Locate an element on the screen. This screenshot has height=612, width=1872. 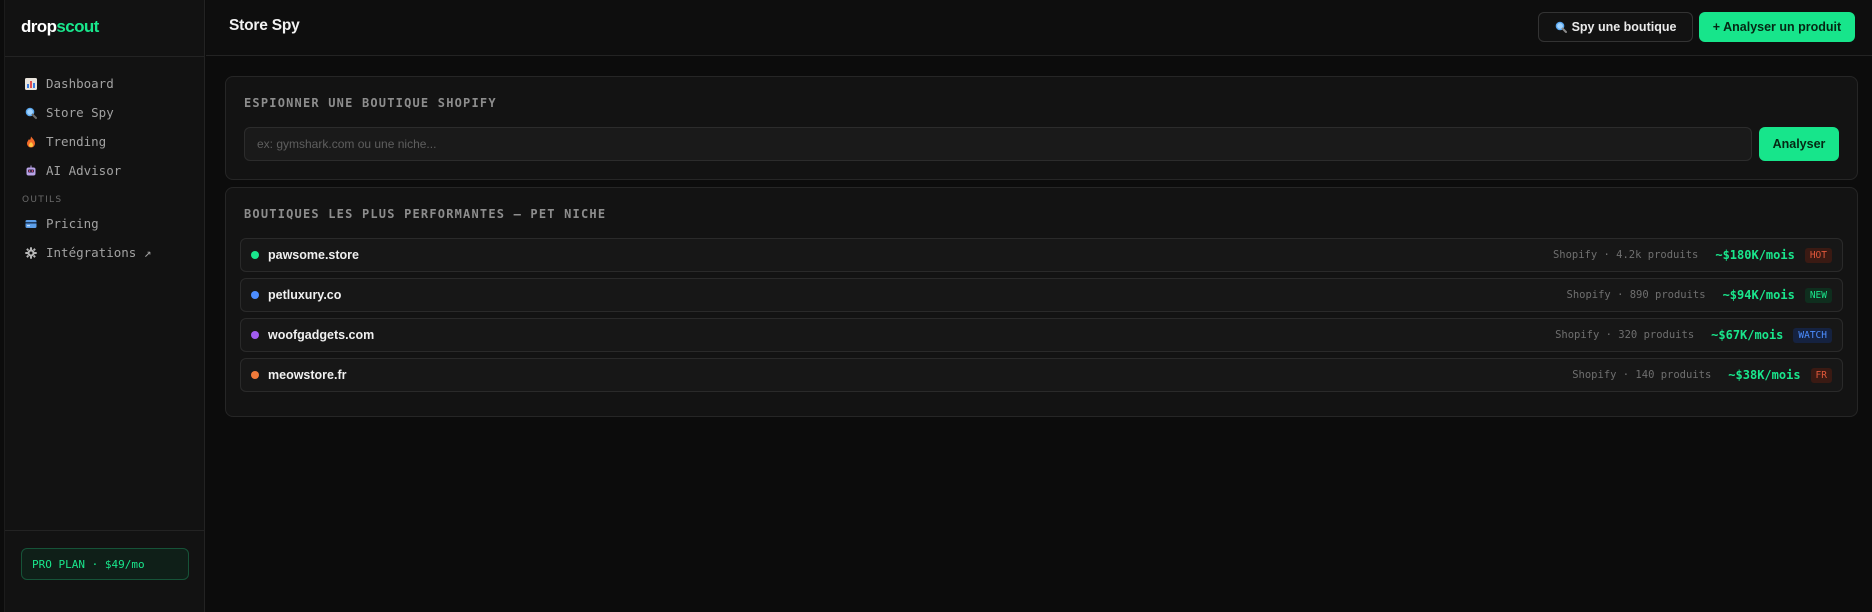
page-title: Store Spy is located at coordinates (264, 25).